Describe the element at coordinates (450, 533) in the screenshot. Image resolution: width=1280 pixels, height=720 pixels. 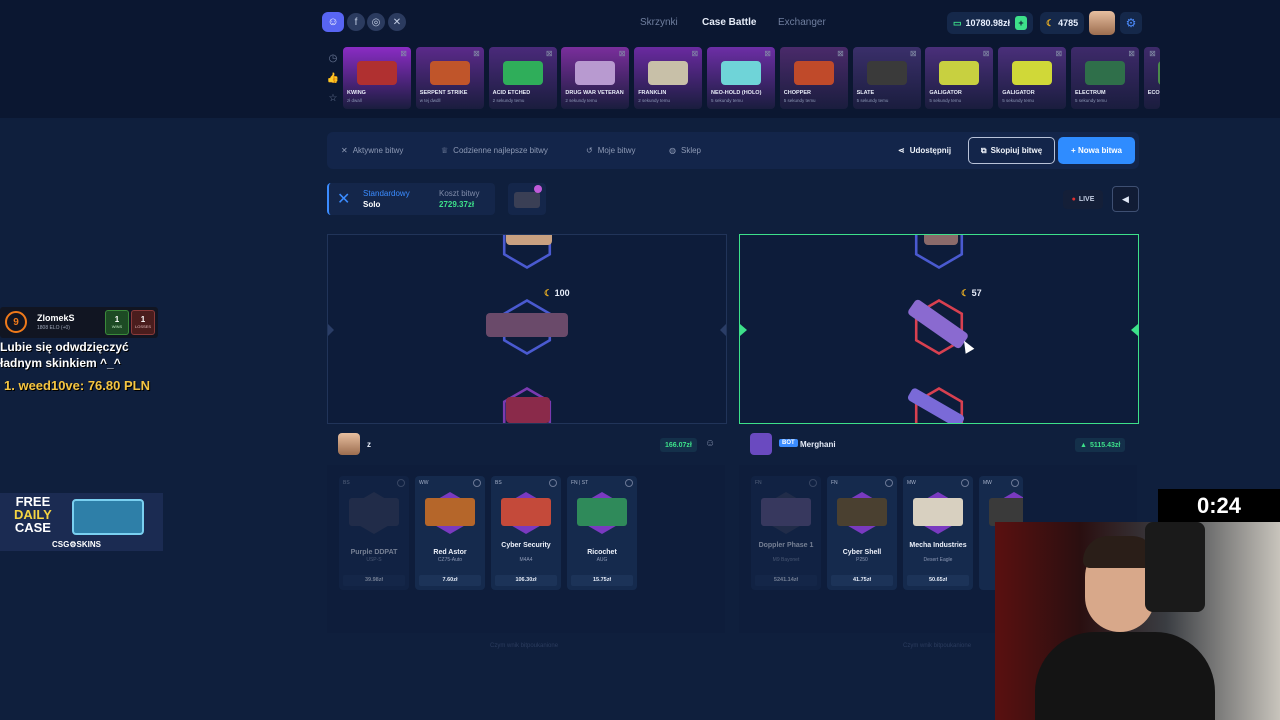
I see `drop-card: WW Red Astor CZ75-Auto 7.60zł` at that location.